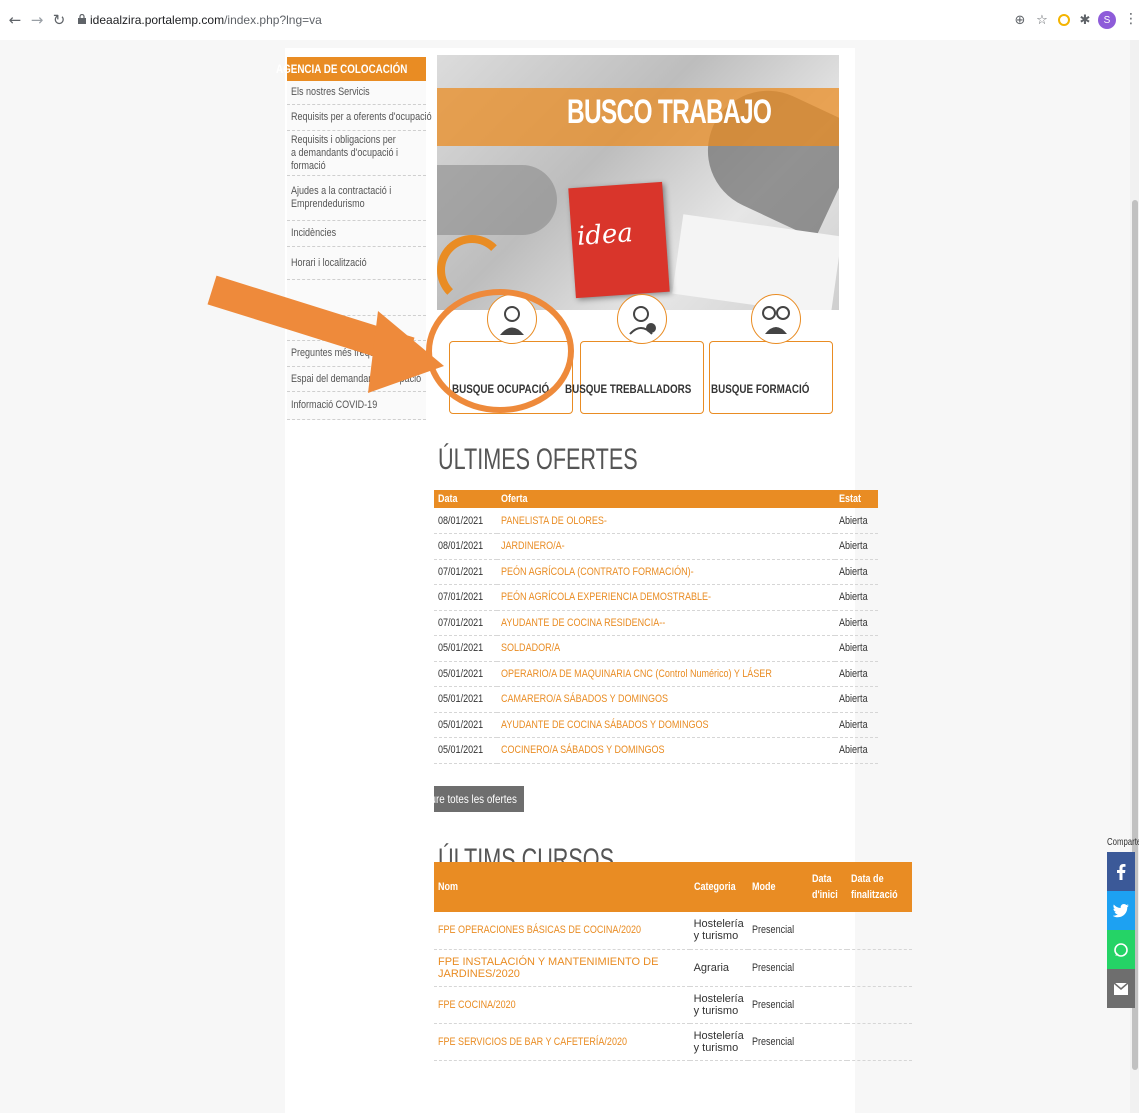 This screenshot has height=1113, width=1139. Describe the element at coordinates (356, 379) in the screenshot. I see `sidebar-item-applicant-space: Espai del demandant d'ocupació` at that location.